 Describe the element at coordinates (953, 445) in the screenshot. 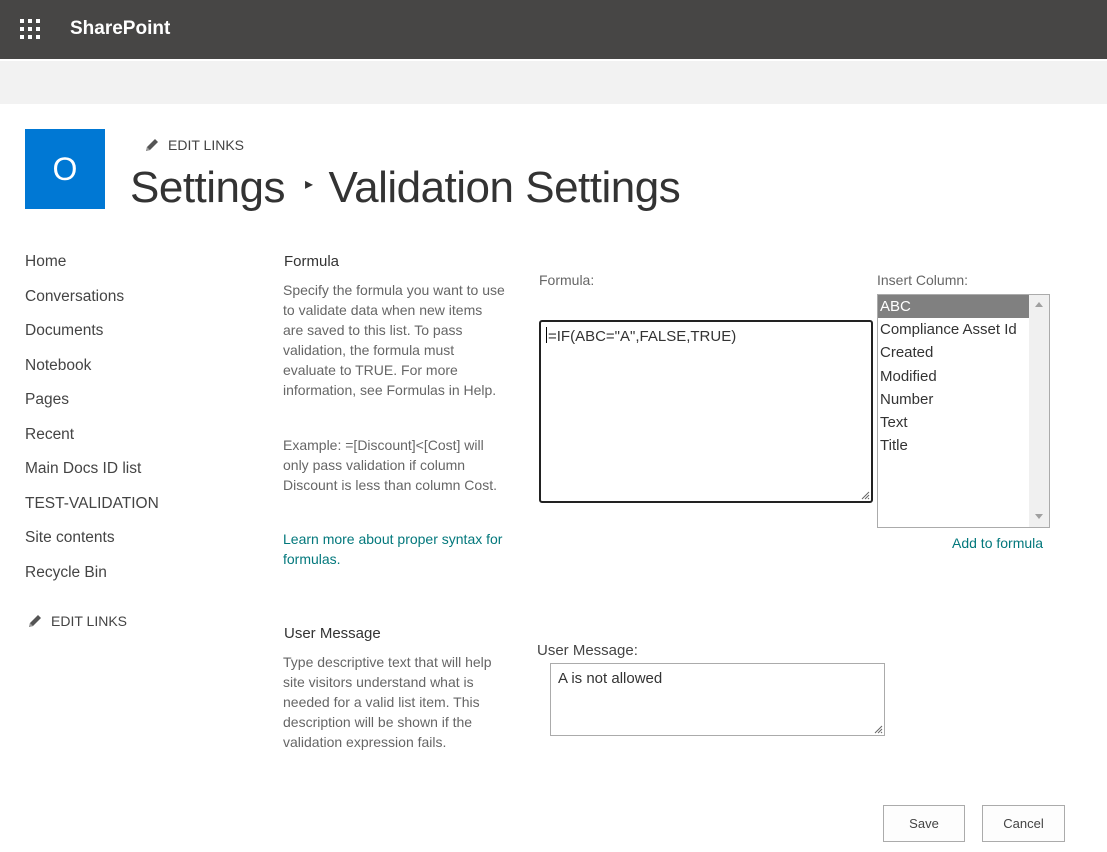

I see `column-option-title: Title` at that location.